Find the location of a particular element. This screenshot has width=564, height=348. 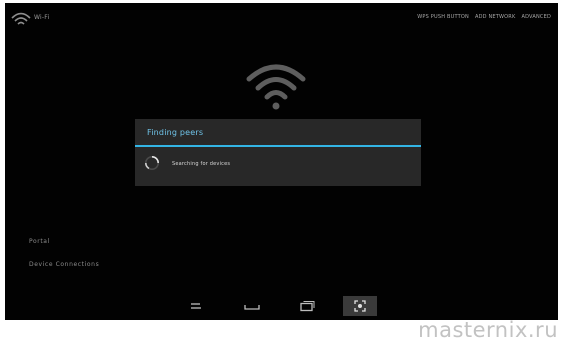

back-icon is located at coordinates (196, 306).